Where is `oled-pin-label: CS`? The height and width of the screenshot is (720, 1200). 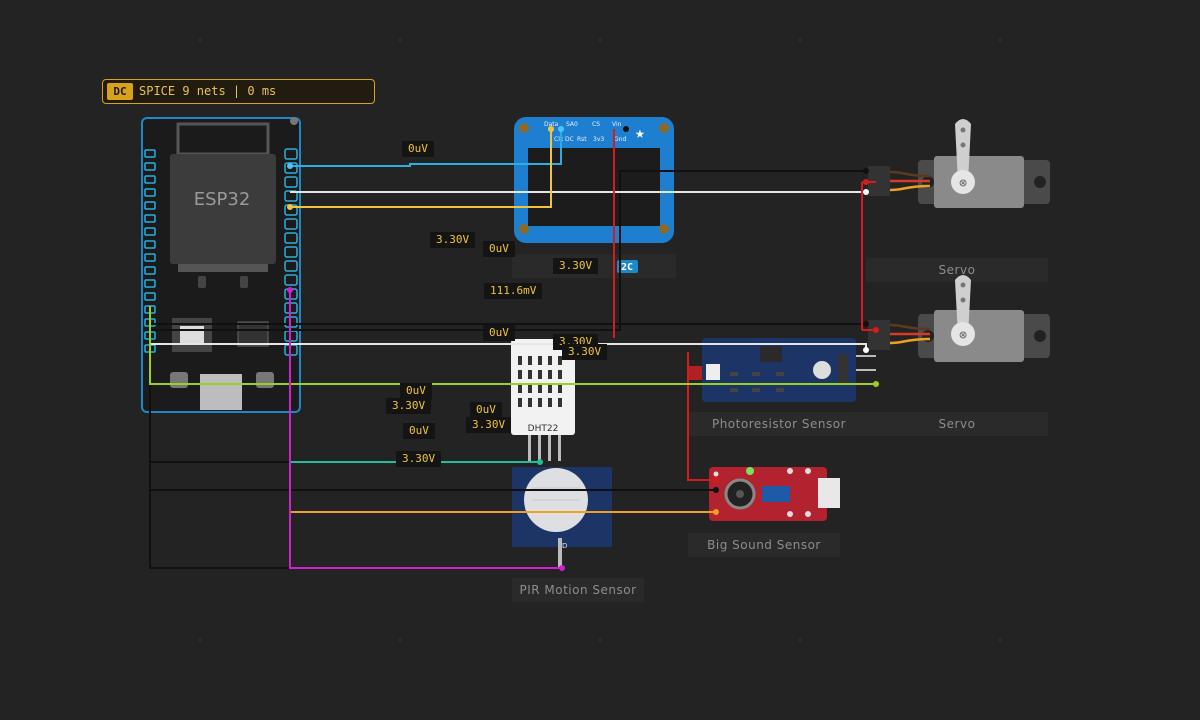 oled-pin-label: CS is located at coordinates (596, 124).